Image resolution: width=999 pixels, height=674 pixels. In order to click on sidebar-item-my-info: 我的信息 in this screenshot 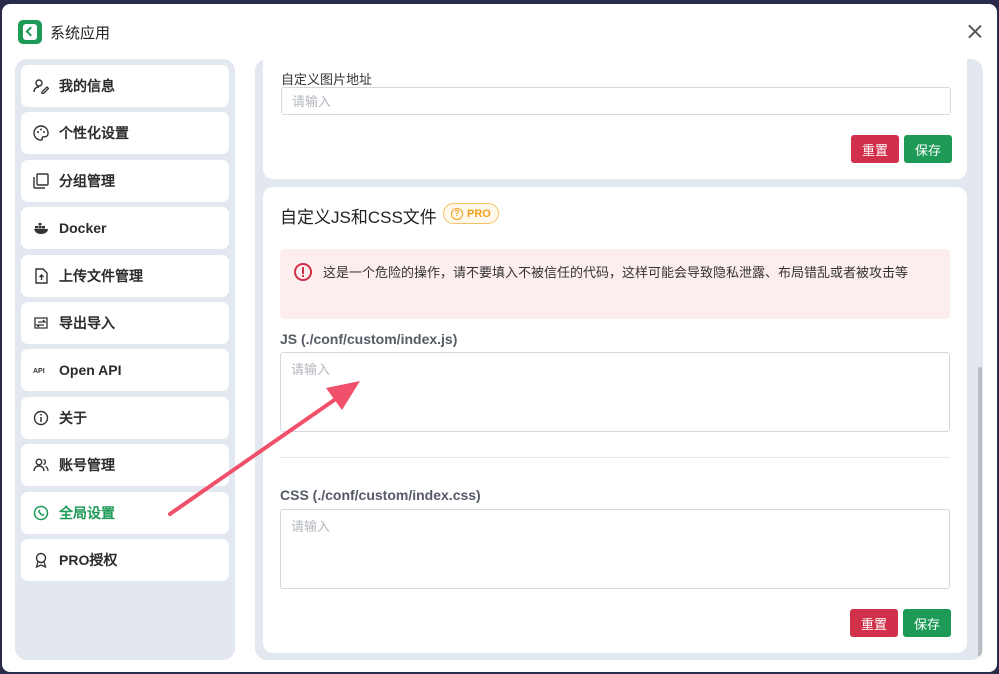, I will do `click(125, 86)`.